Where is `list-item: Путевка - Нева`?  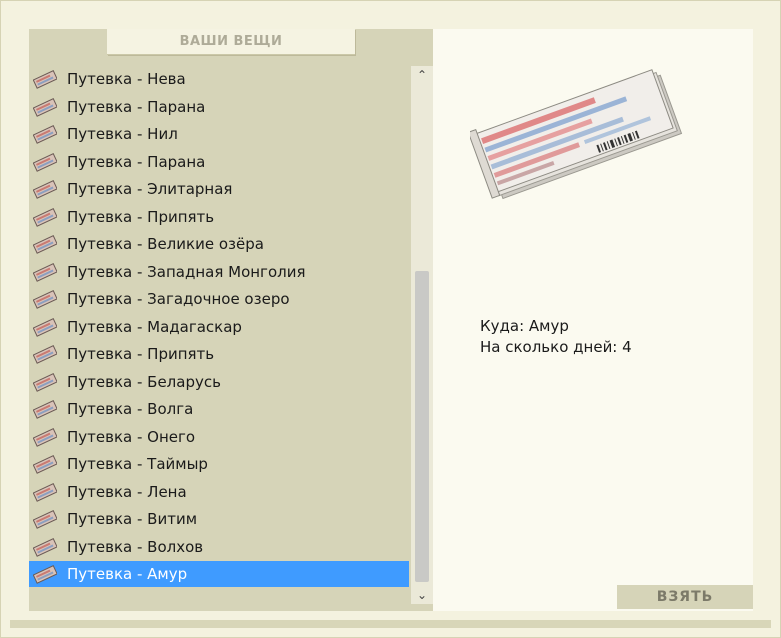 list-item: Путевка - Нева is located at coordinates (219, 79).